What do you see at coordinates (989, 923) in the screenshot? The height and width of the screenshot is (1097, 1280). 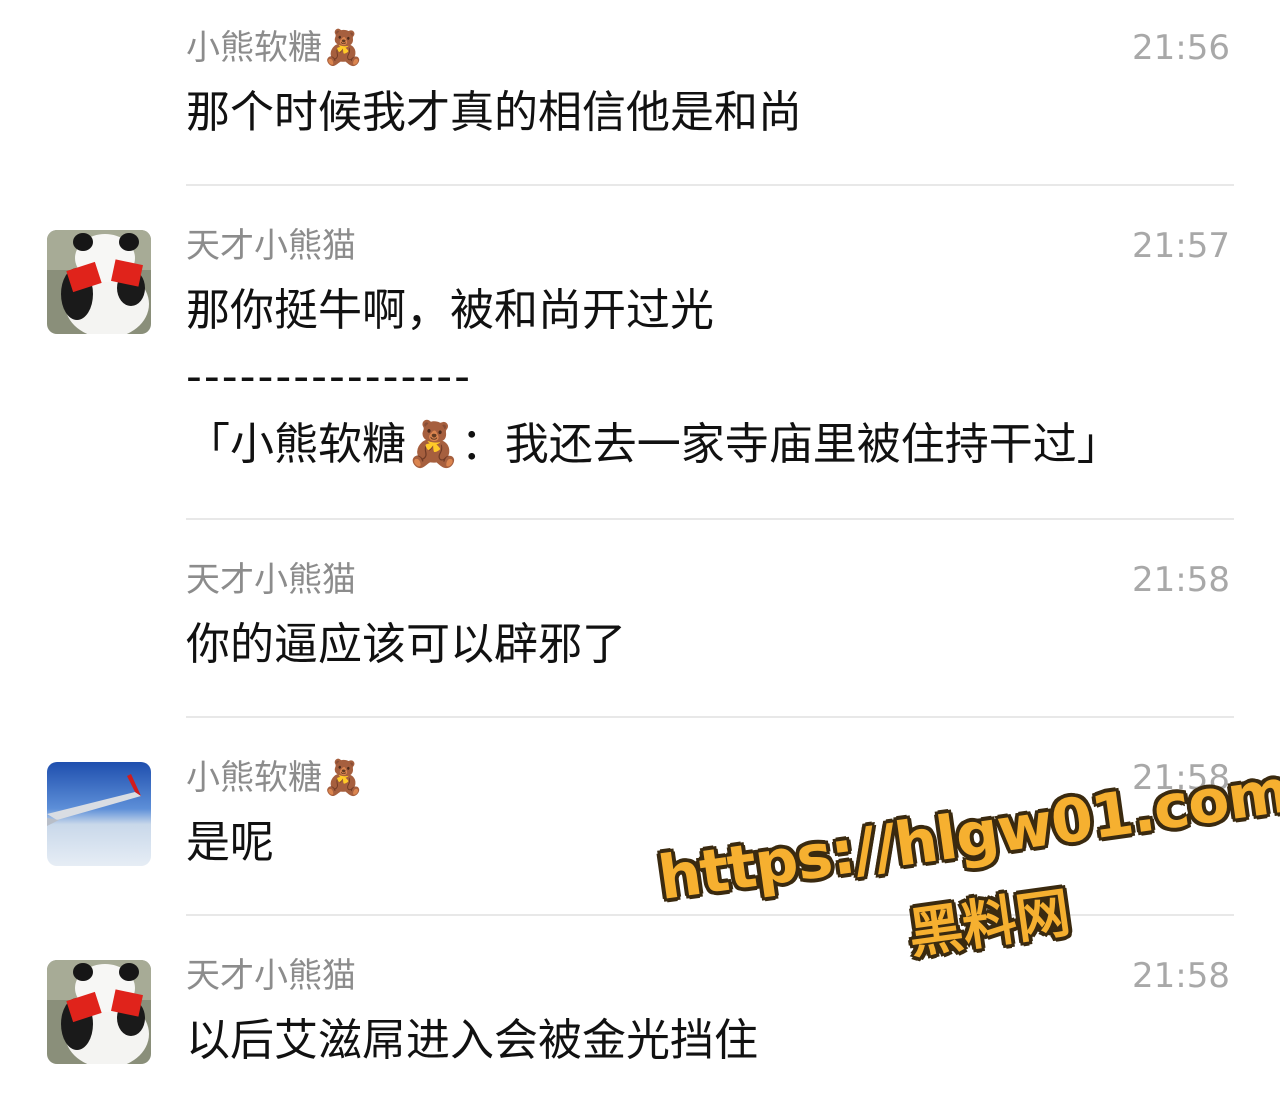 I see `watermark-name: 黑料网` at bounding box center [989, 923].